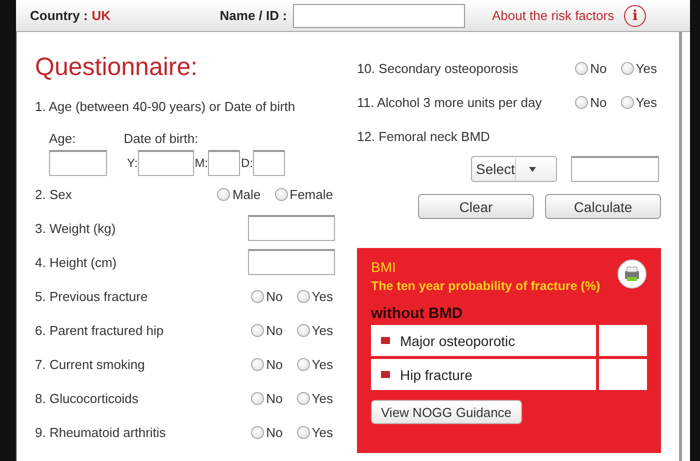 The image size is (700, 461). I want to click on results-subtitle: The ten year probability of fracture (%), so click(485, 286).